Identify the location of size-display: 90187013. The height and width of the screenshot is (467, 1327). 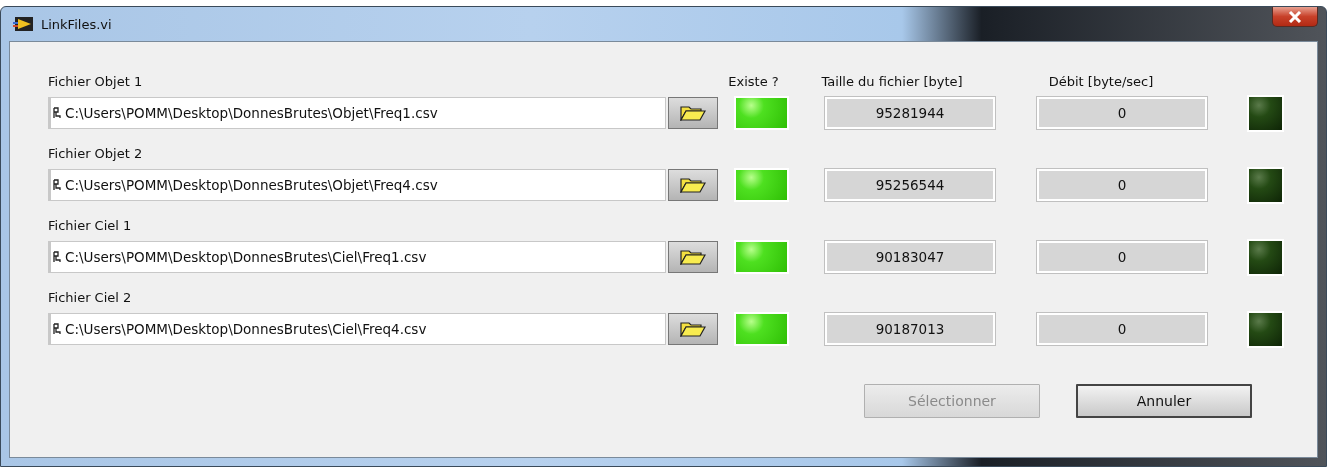
(910, 329).